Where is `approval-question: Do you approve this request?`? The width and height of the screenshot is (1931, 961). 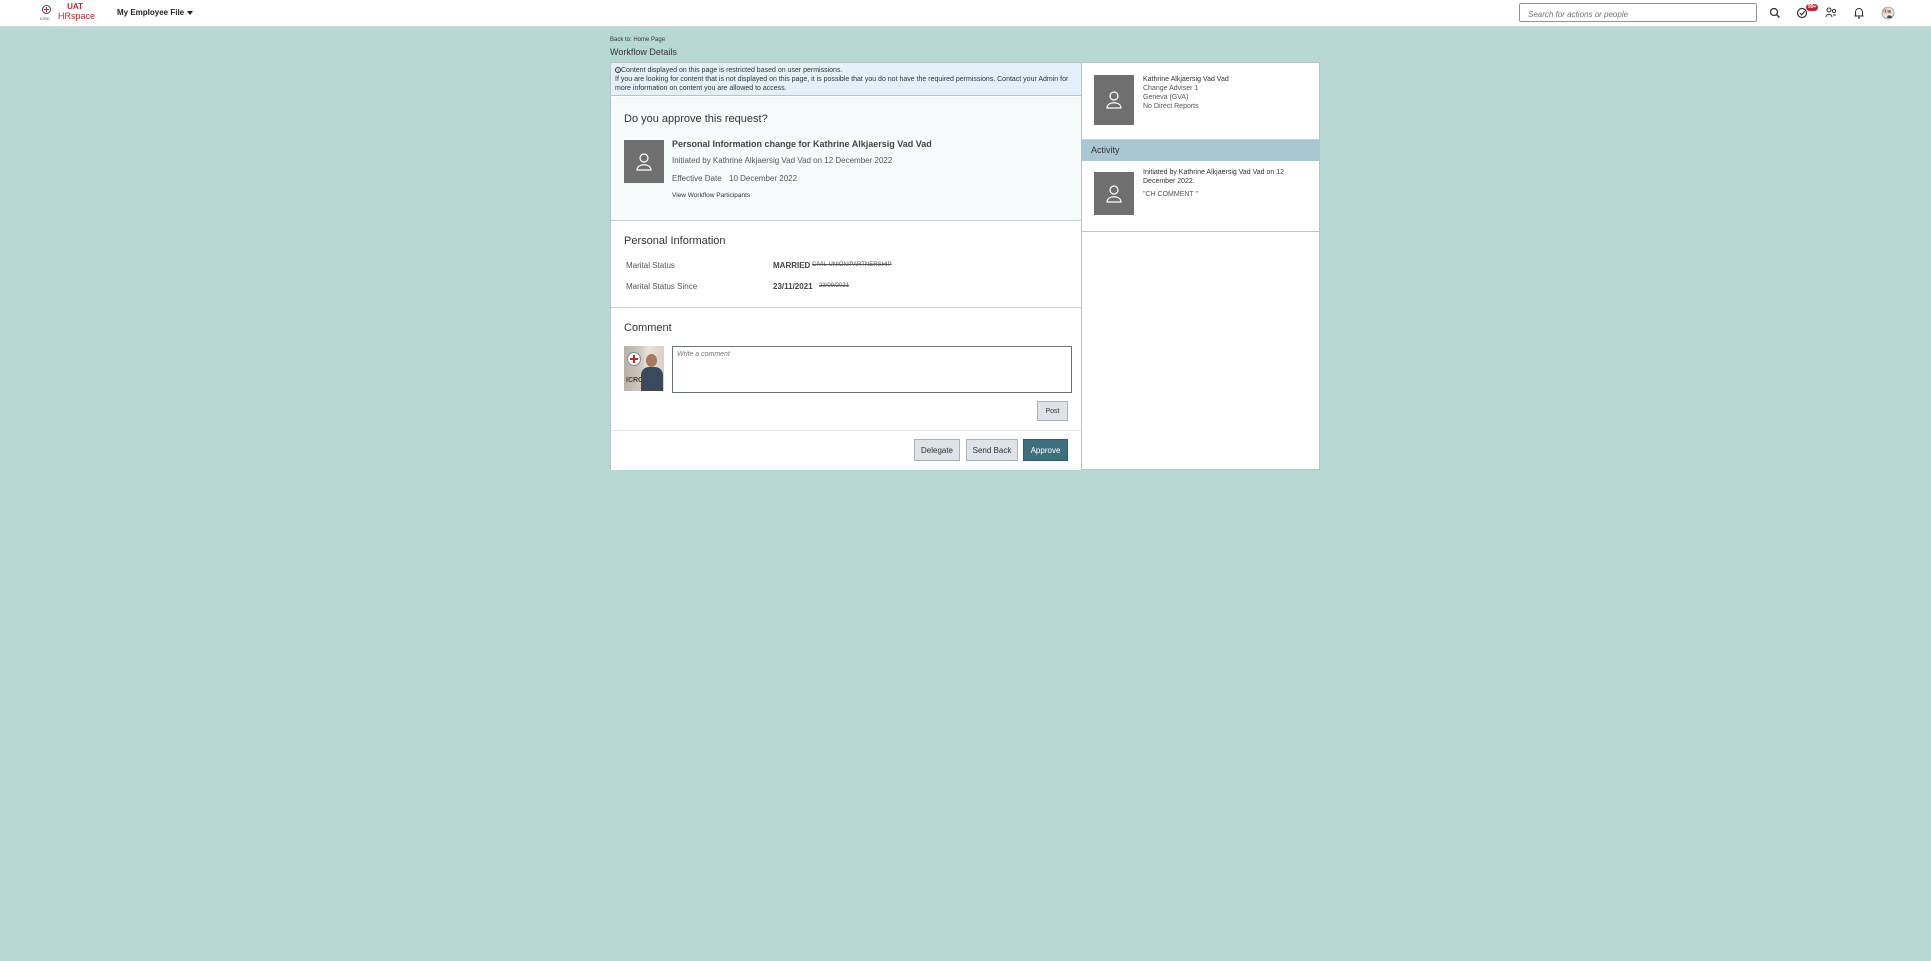
approval-question: Do you approve this request? is located at coordinates (696, 119).